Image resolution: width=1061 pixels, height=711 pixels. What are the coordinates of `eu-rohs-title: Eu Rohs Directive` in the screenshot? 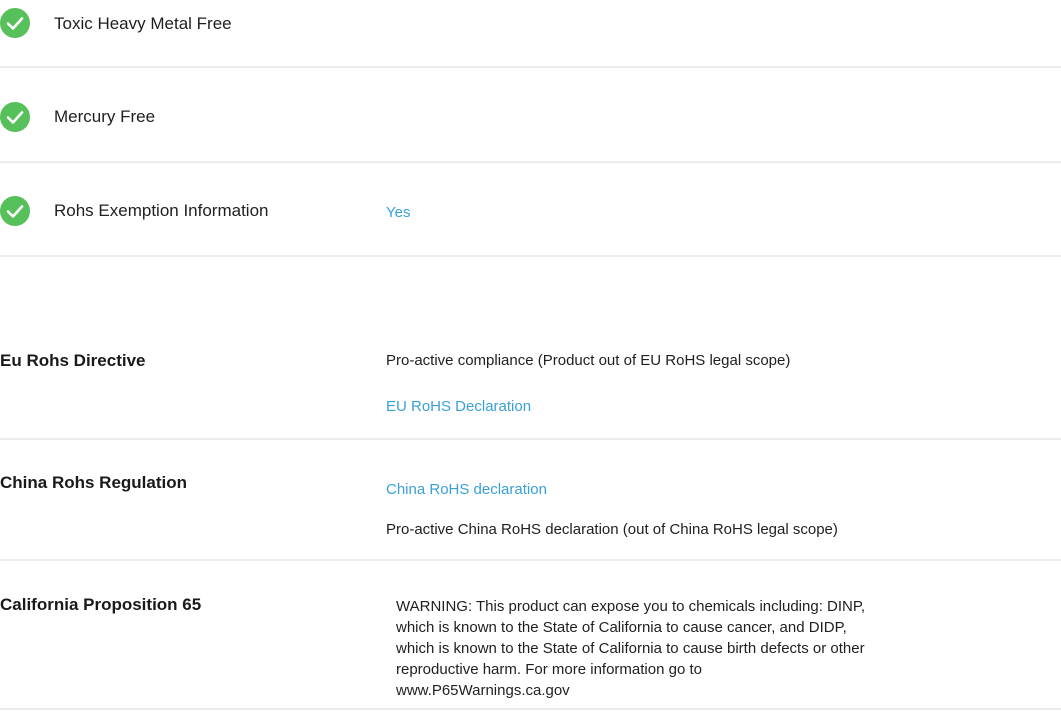 It's located at (73, 360).